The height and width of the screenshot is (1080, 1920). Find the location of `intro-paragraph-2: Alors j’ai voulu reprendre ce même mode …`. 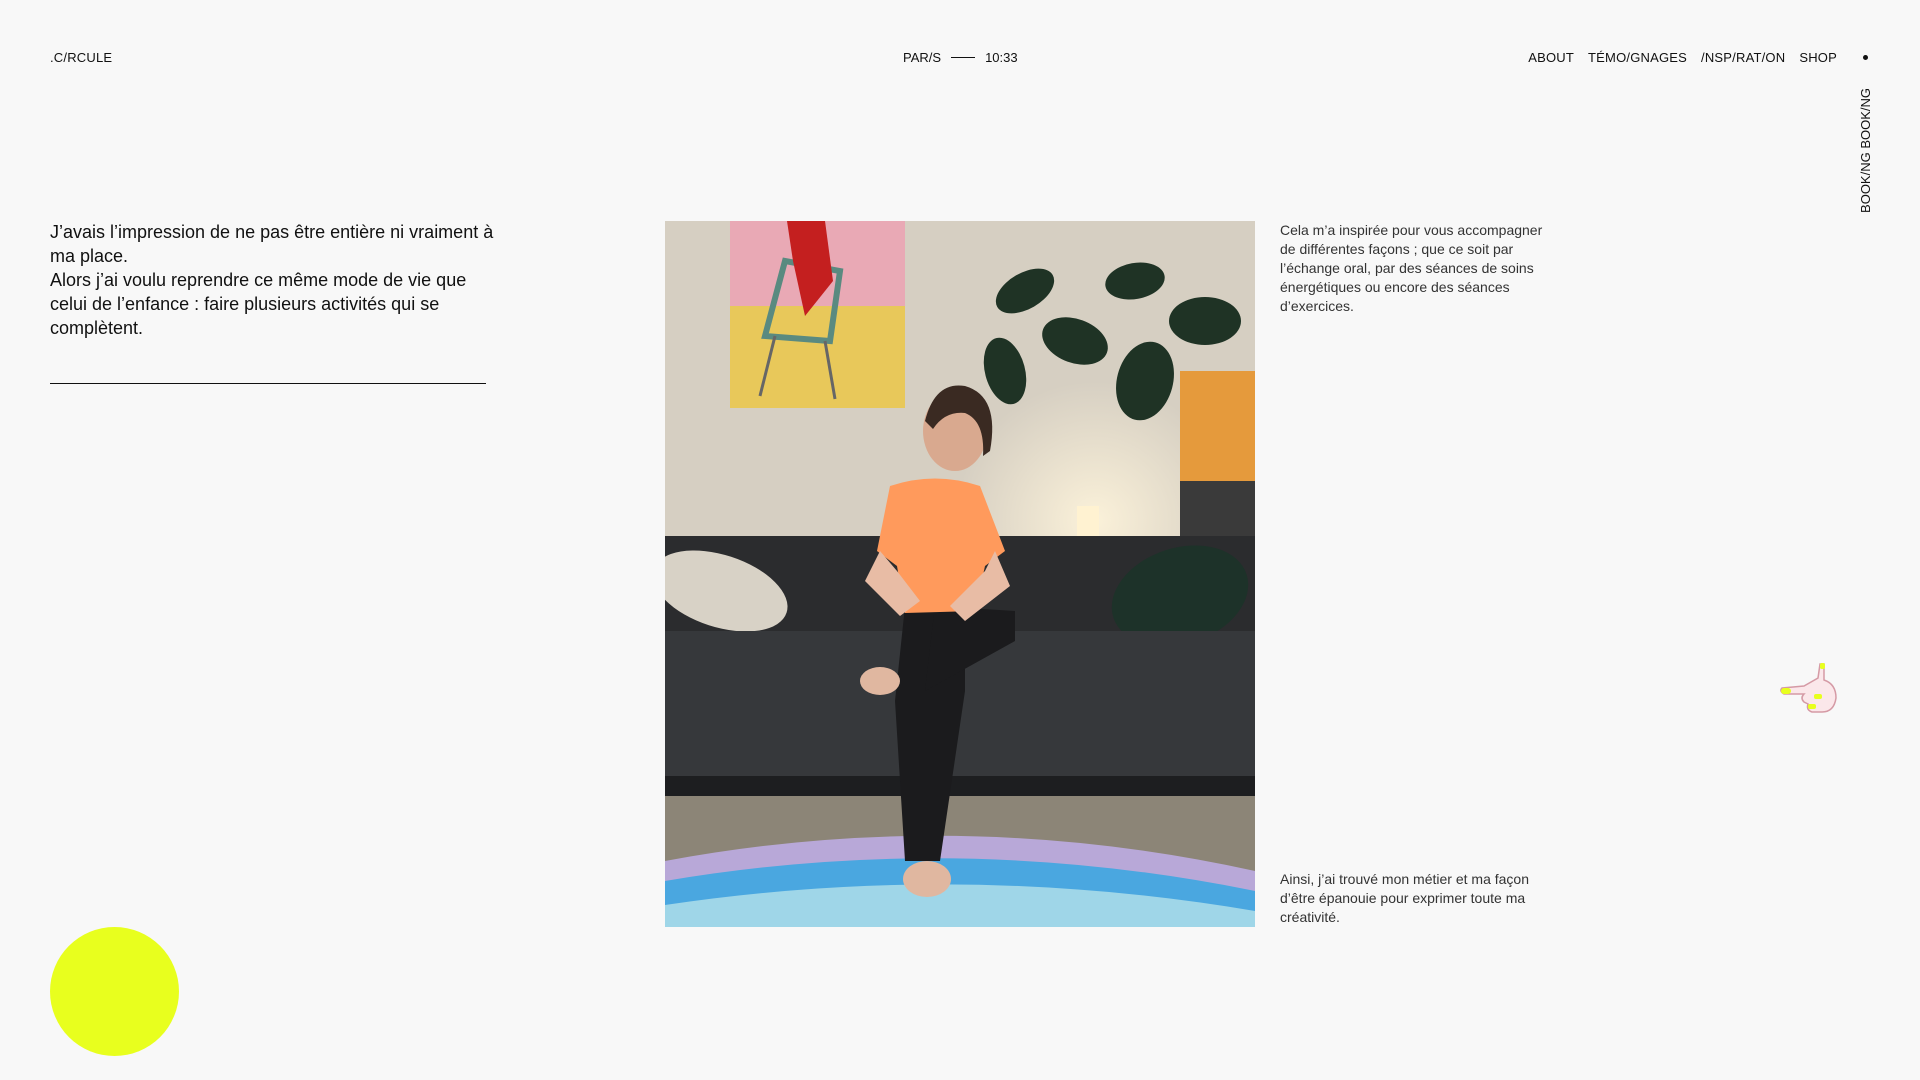

intro-paragraph-2: Alors j’ai voulu reprendre ce même mode … is located at coordinates (258, 304).